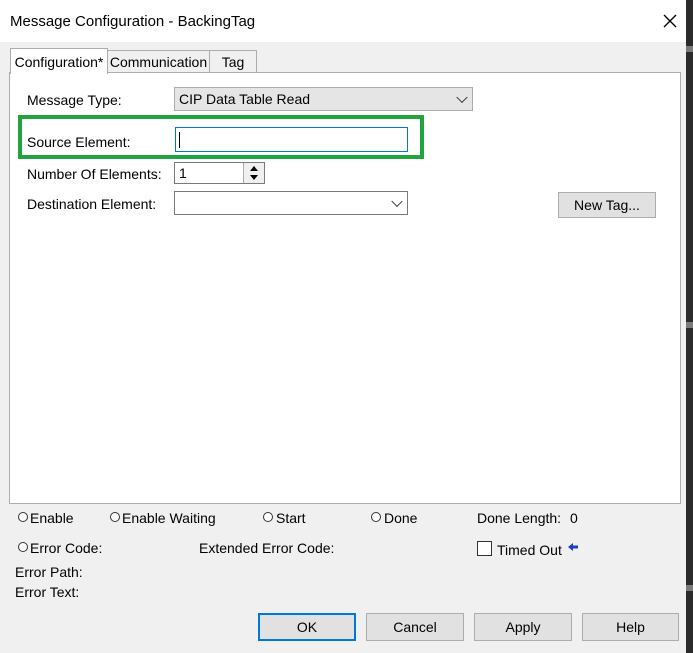  I want to click on destination-element-label: Destination Element:, so click(92, 204).